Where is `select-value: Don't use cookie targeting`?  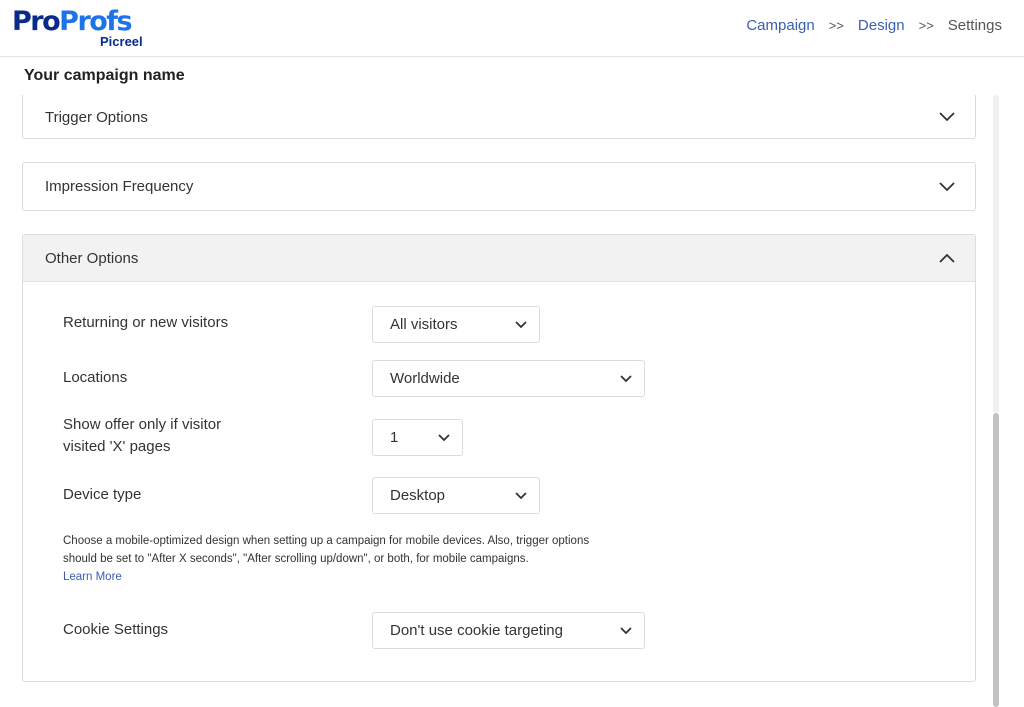 select-value: Don't use cookie targeting is located at coordinates (476, 630).